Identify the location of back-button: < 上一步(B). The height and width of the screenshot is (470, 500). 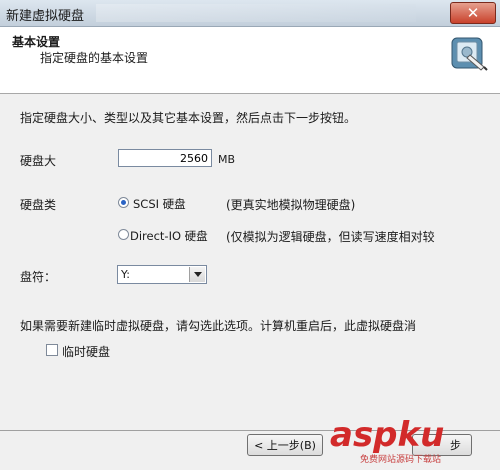
(285, 445).